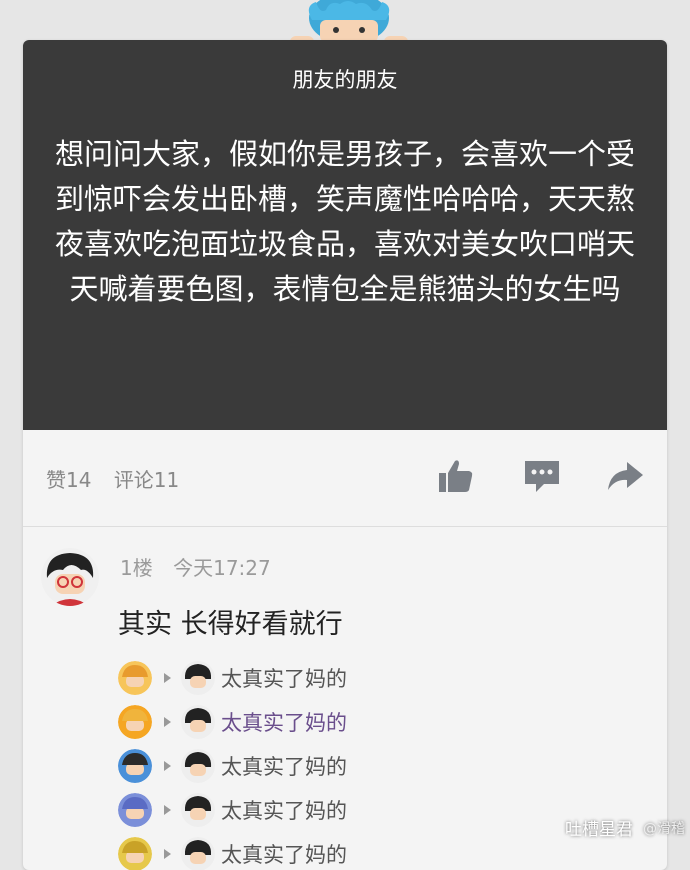  What do you see at coordinates (664, 828) in the screenshot?
I see `watermark-sub: @滑稽` at bounding box center [664, 828].